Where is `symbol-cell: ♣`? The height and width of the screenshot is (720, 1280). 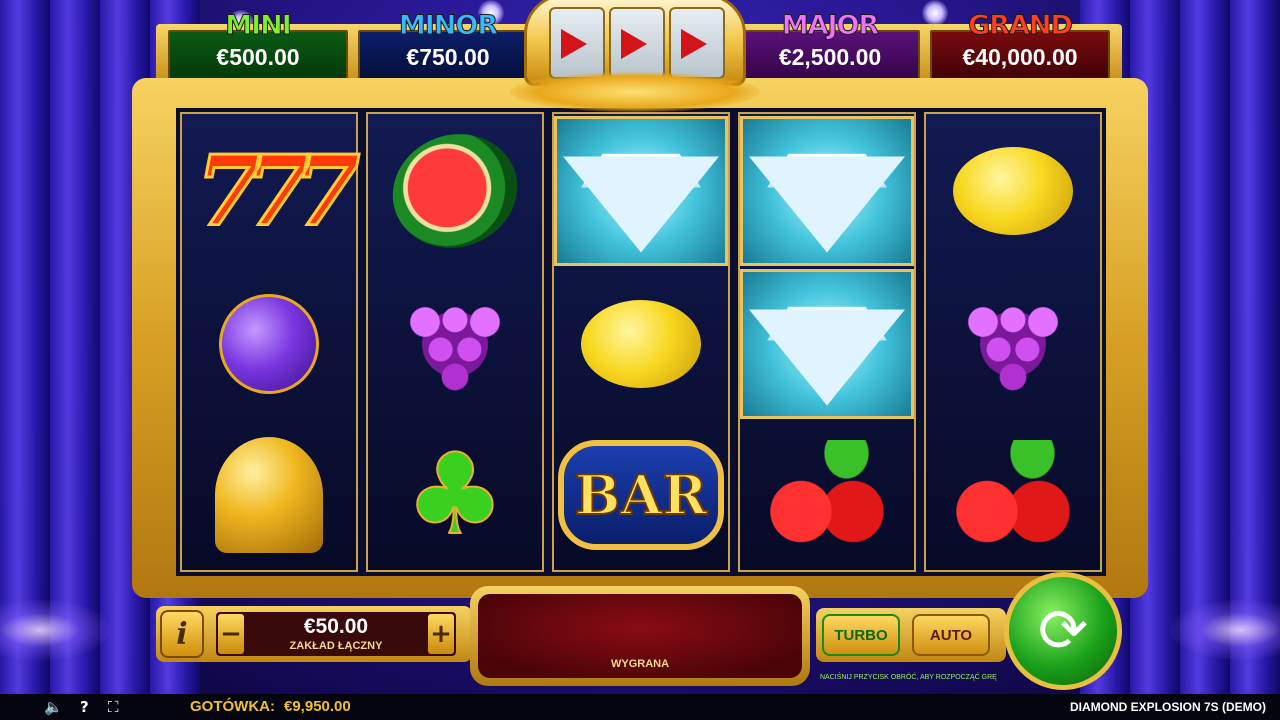 symbol-cell: ♣ is located at coordinates (455, 495).